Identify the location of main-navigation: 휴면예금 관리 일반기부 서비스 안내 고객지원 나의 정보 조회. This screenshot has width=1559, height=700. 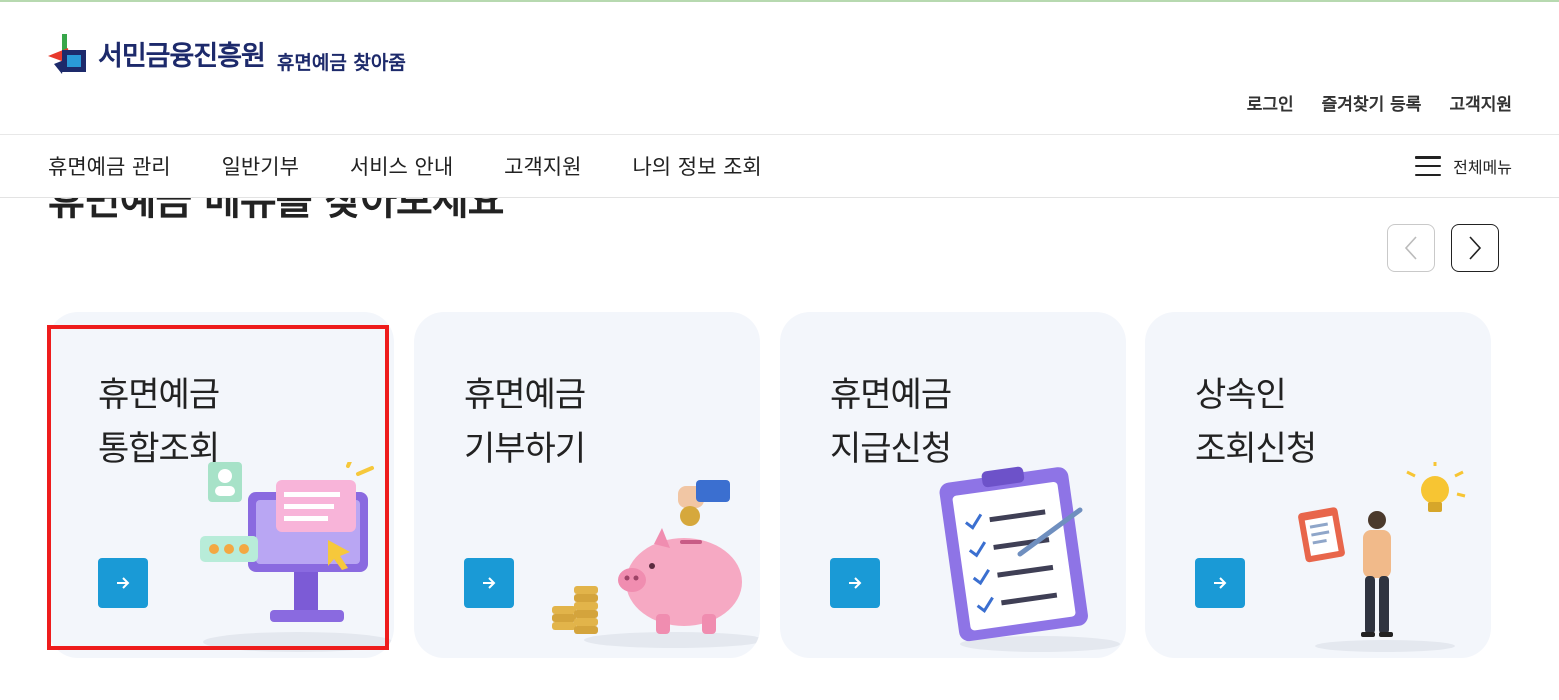
(405, 166).